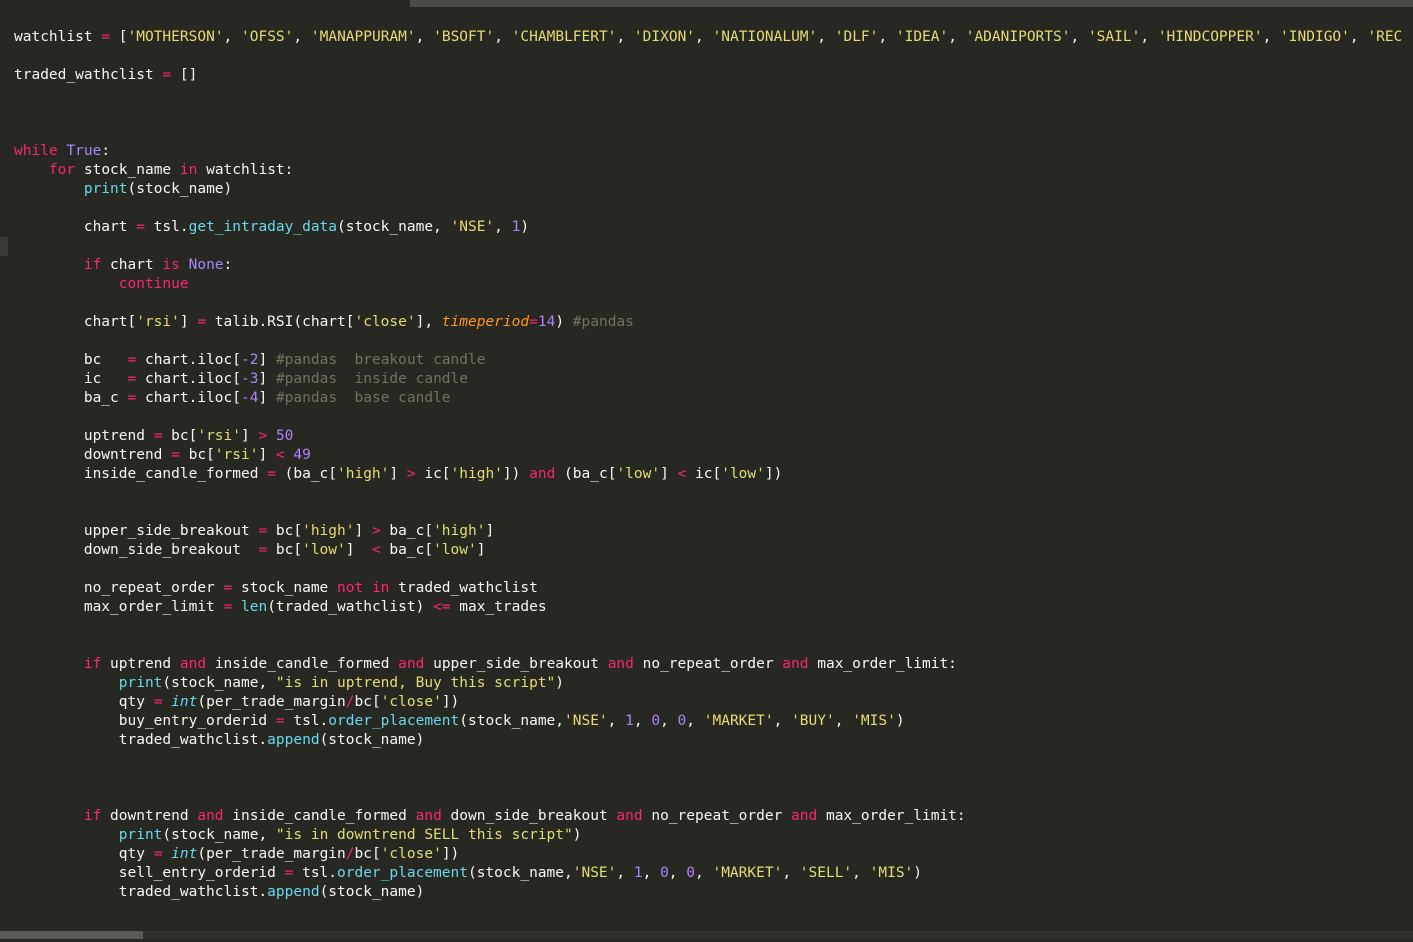 The image size is (1413, 942). What do you see at coordinates (271, 854) in the screenshot?
I see `code-token: (per_trade_margin` at bounding box center [271, 854].